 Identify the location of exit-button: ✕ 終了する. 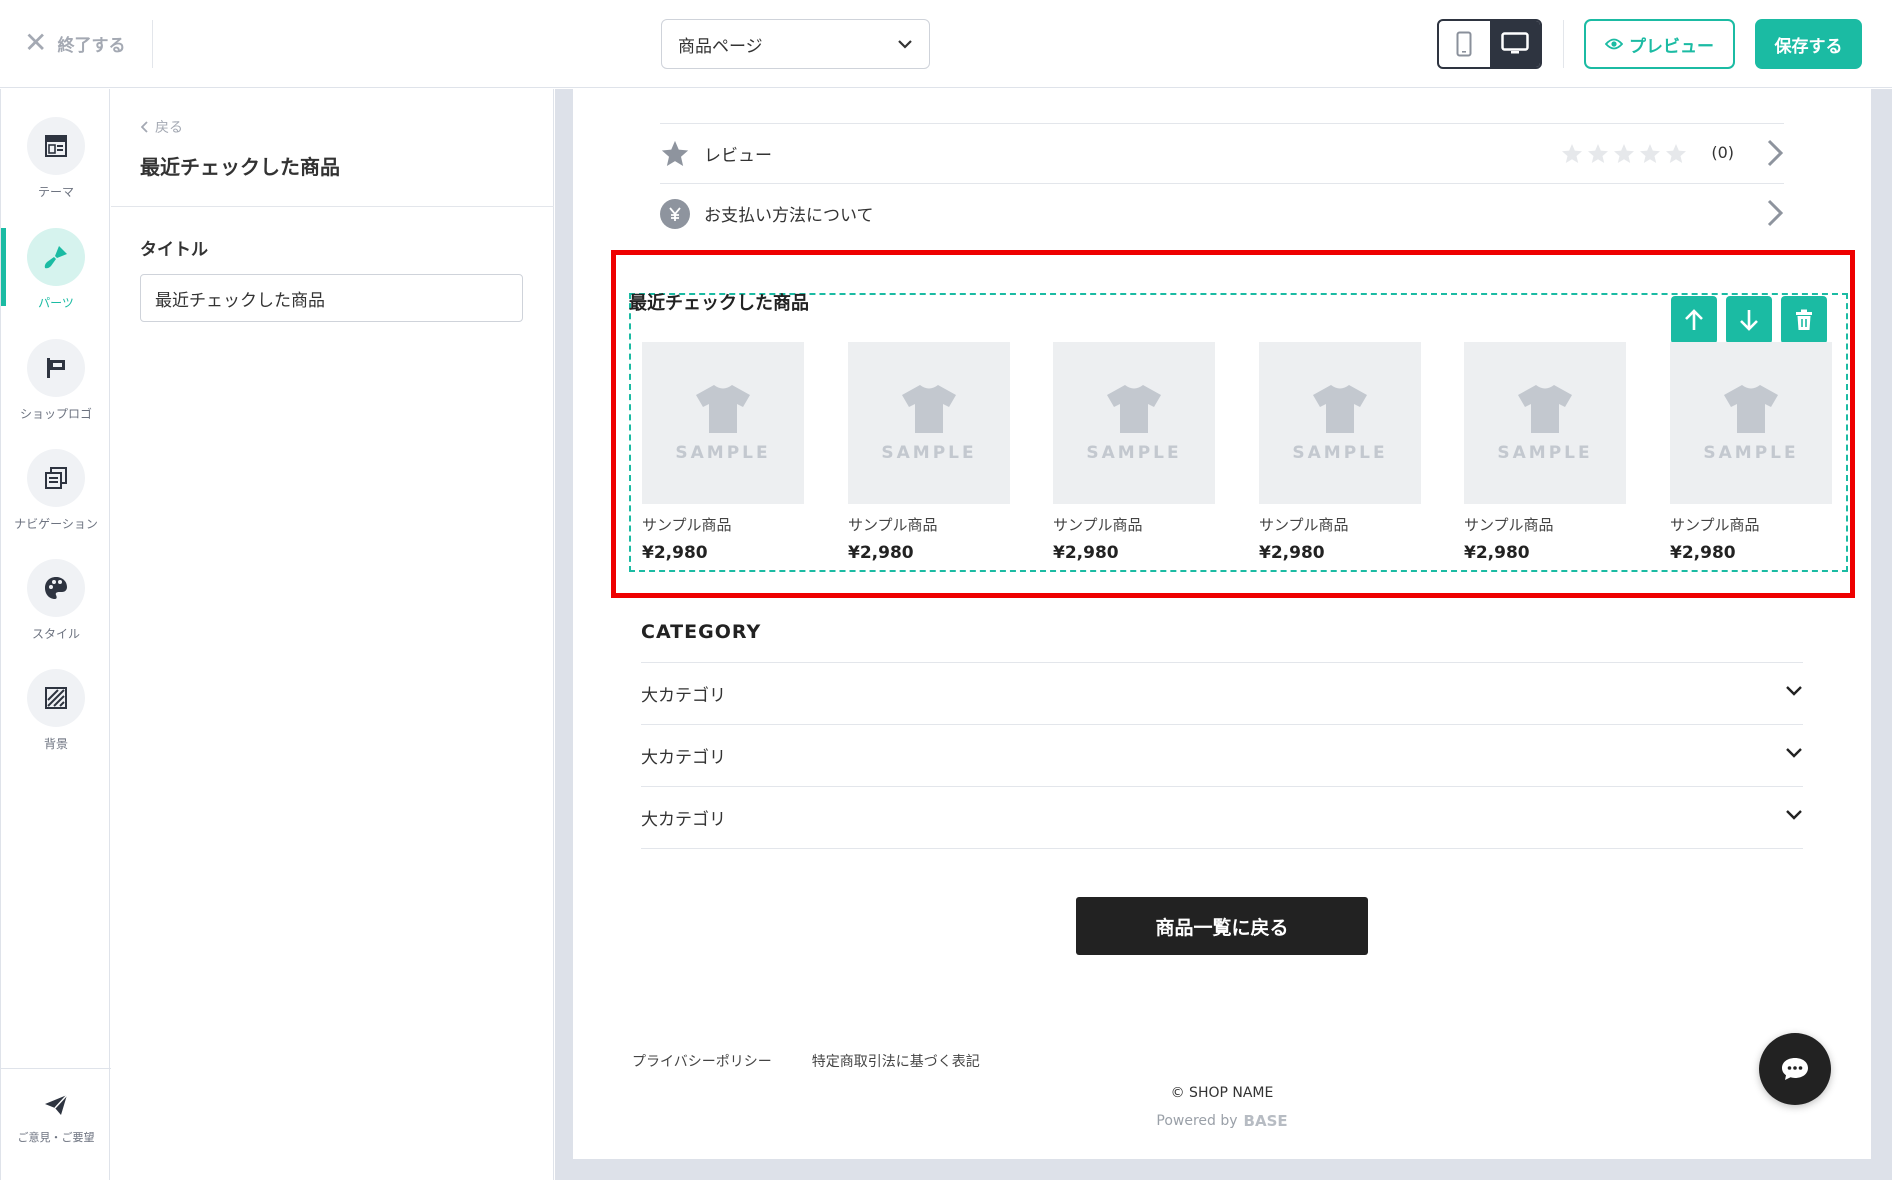
(74, 43).